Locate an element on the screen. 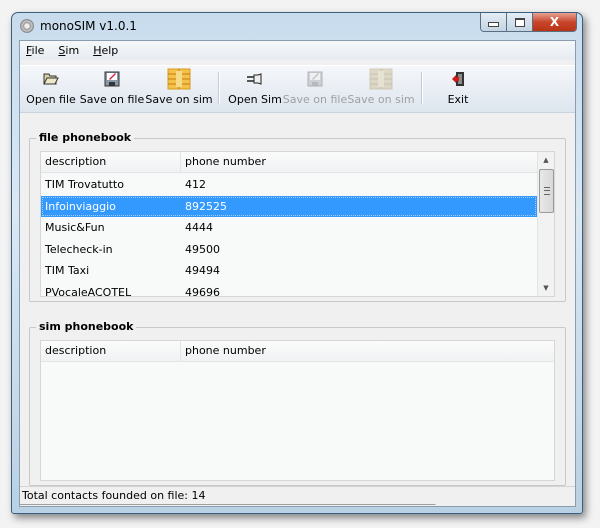 Image resolution: width=600 pixels, height=528 pixels. open-file-button: Open file is located at coordinates (51, 89).